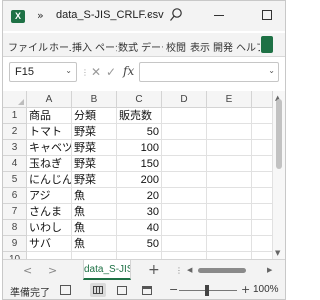 Image resolution: width=320 pixels, height=300 pixels. I want to click on cell-b10, so click(94, 255).